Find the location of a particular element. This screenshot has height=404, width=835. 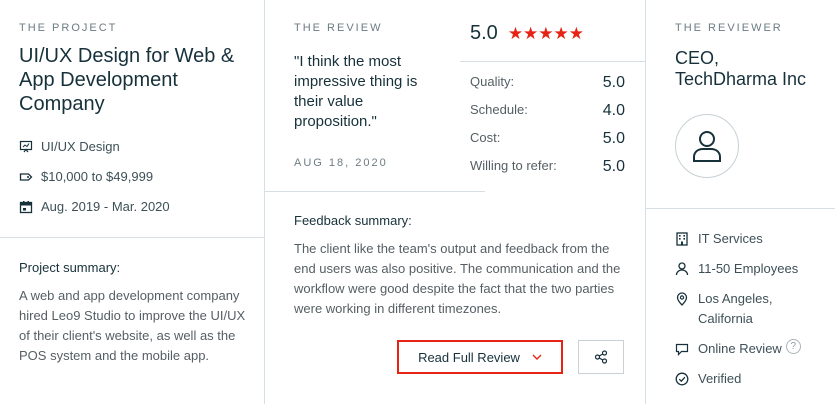

help-icon: ? is located at coordinates (793, 346).